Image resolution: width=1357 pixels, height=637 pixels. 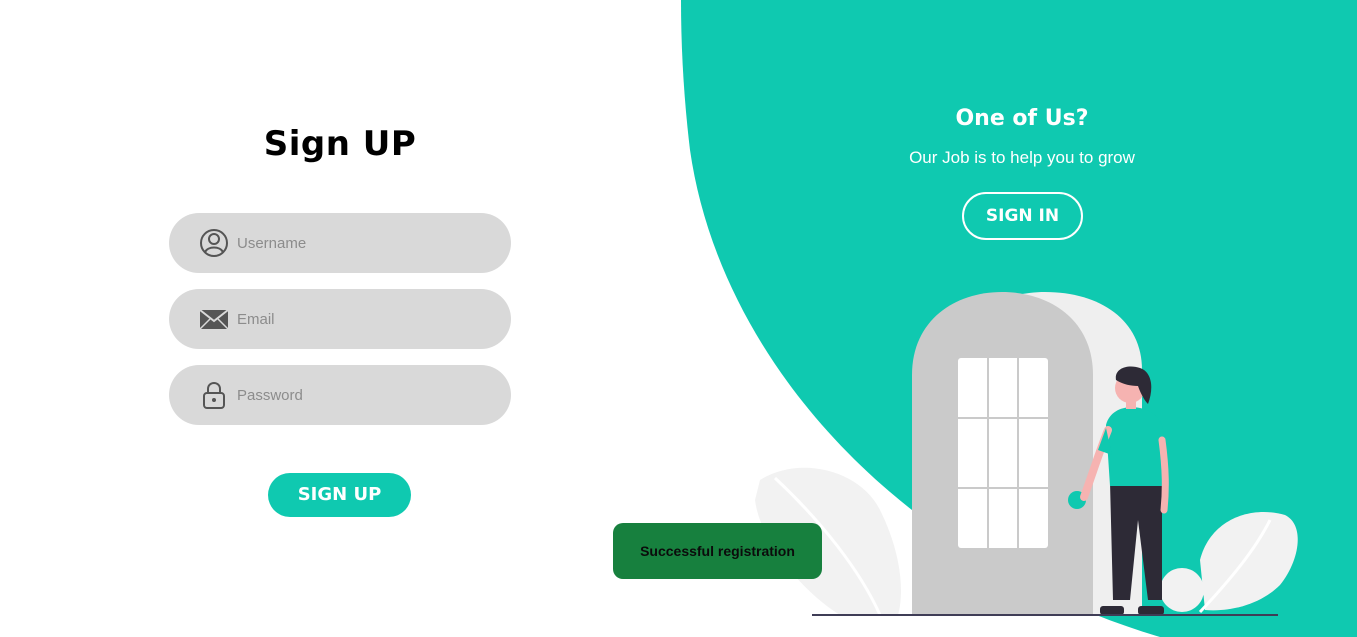 I want to click on panel-title: One of Us?, so click(x=1022, y=118).